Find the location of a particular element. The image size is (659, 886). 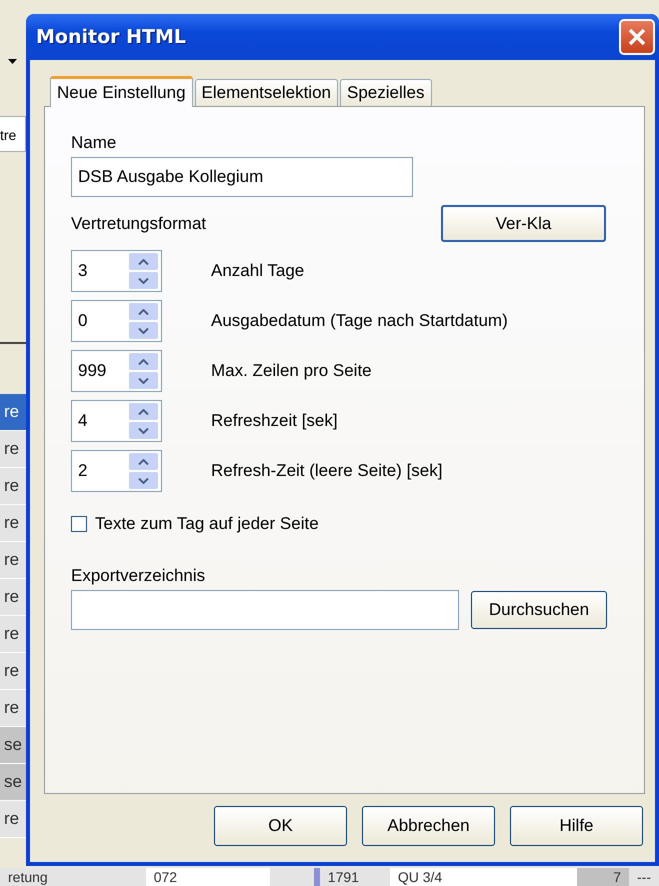

checkbox is located at coordinates (79, 524).